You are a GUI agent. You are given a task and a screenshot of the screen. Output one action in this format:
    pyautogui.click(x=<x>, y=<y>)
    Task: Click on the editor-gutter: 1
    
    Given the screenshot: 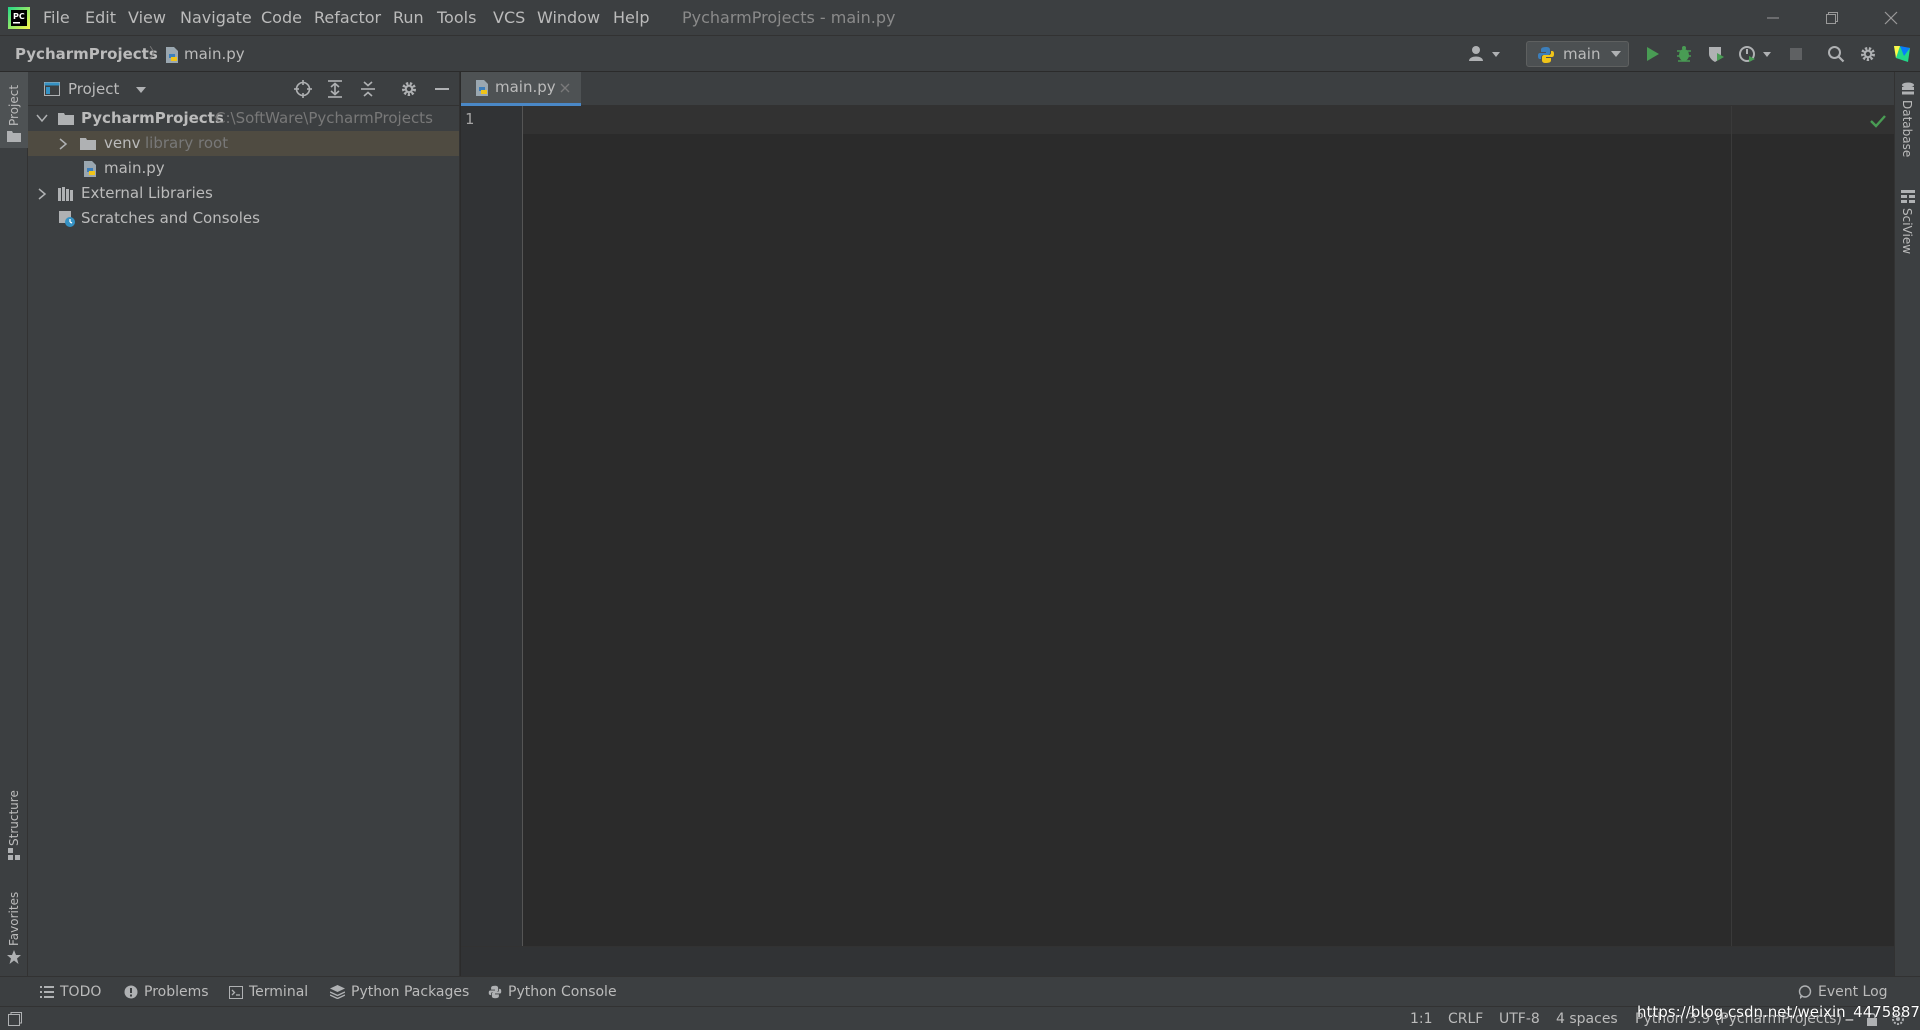 What is the action you would take?
    pyautogui.click(x=492, y=526)
    